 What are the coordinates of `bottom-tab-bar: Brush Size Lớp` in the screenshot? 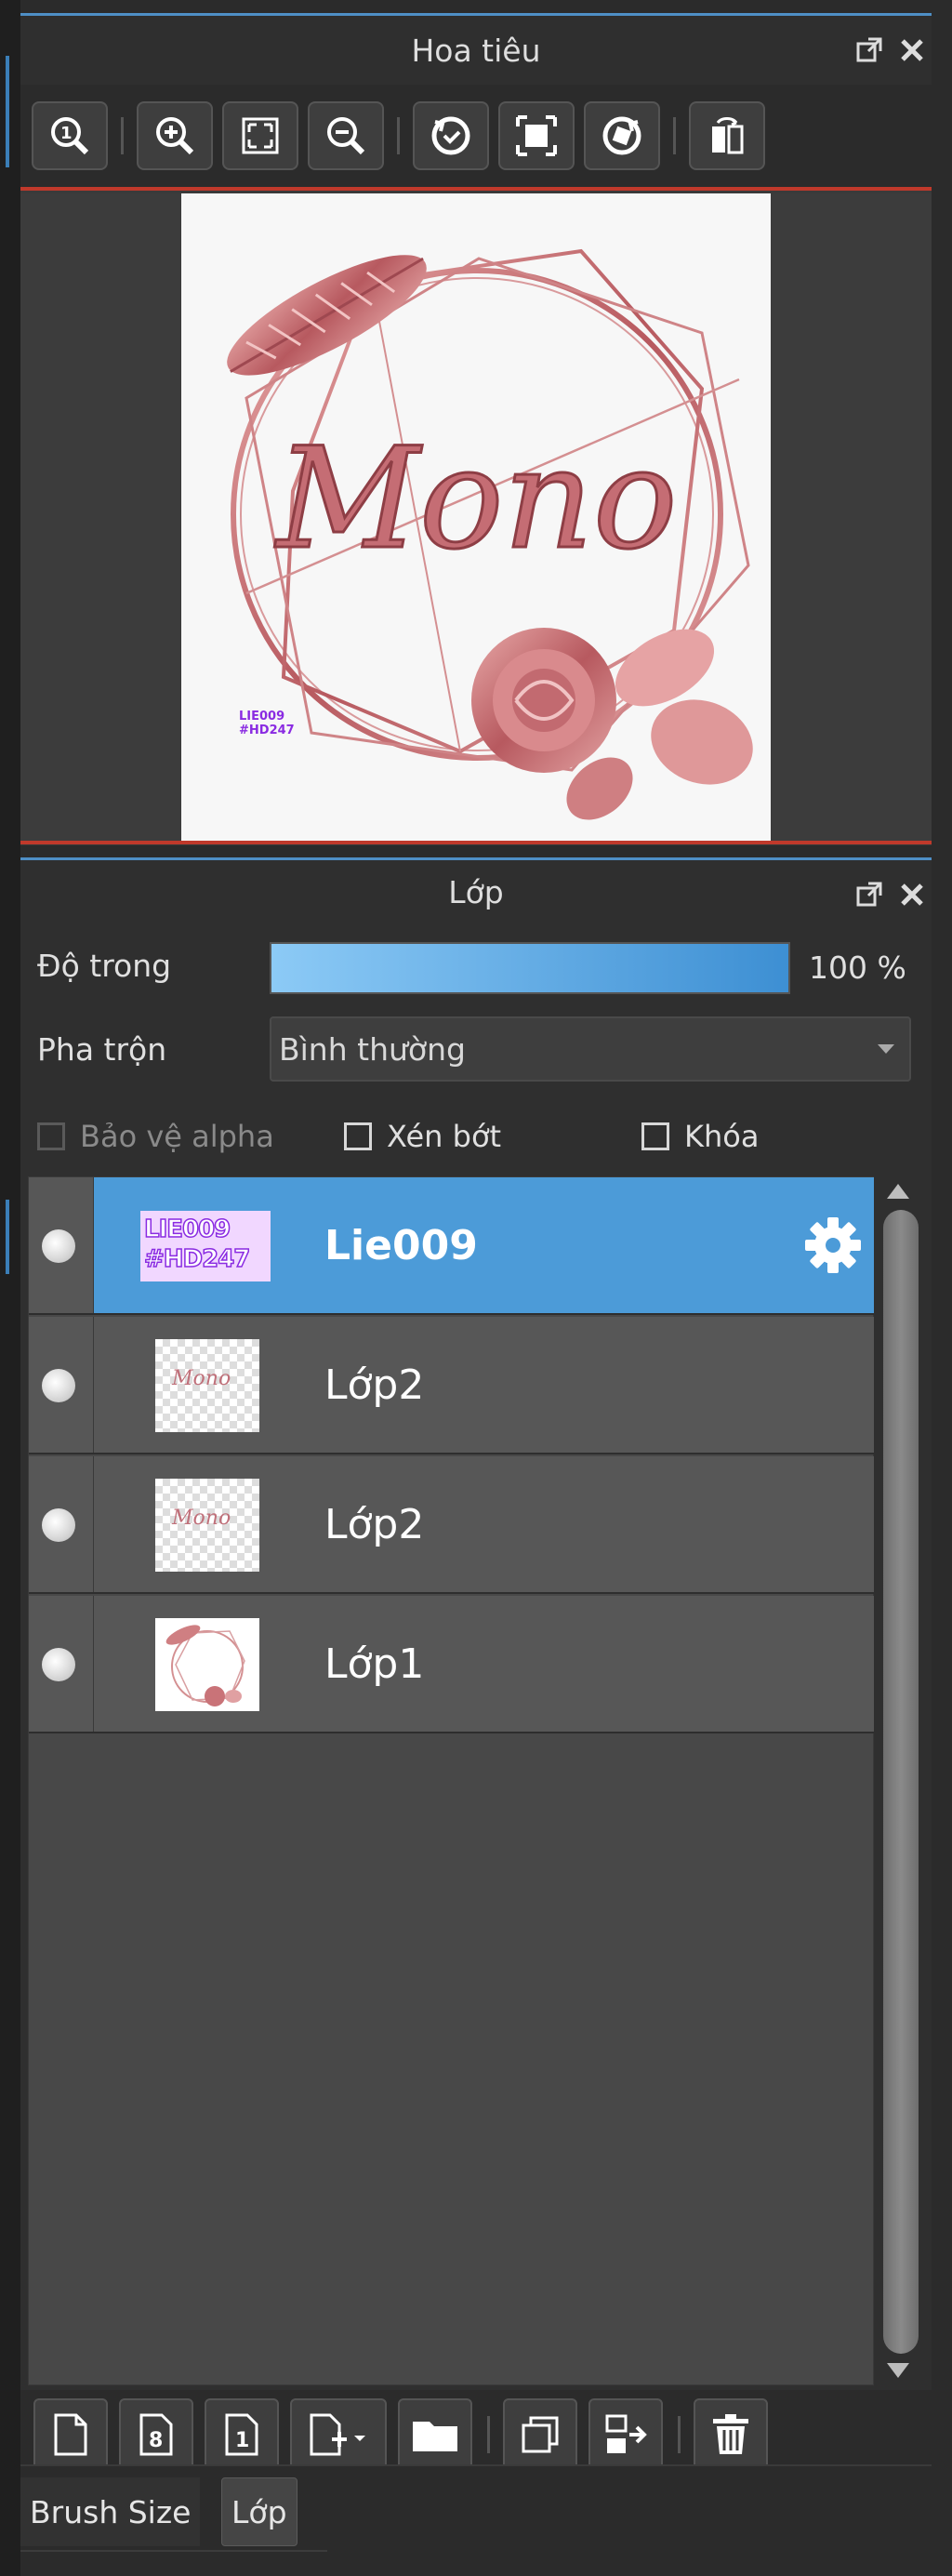 It's located at (476, 2515).